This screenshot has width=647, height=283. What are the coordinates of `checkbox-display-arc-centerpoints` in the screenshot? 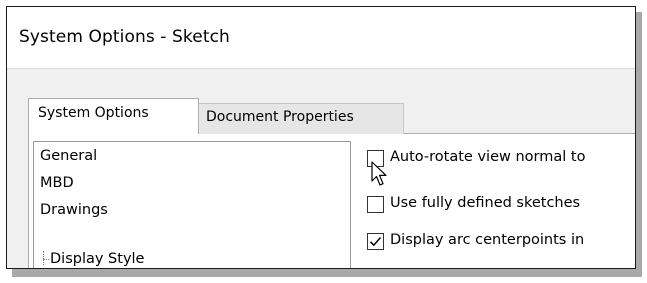 It's located at (375, 241).